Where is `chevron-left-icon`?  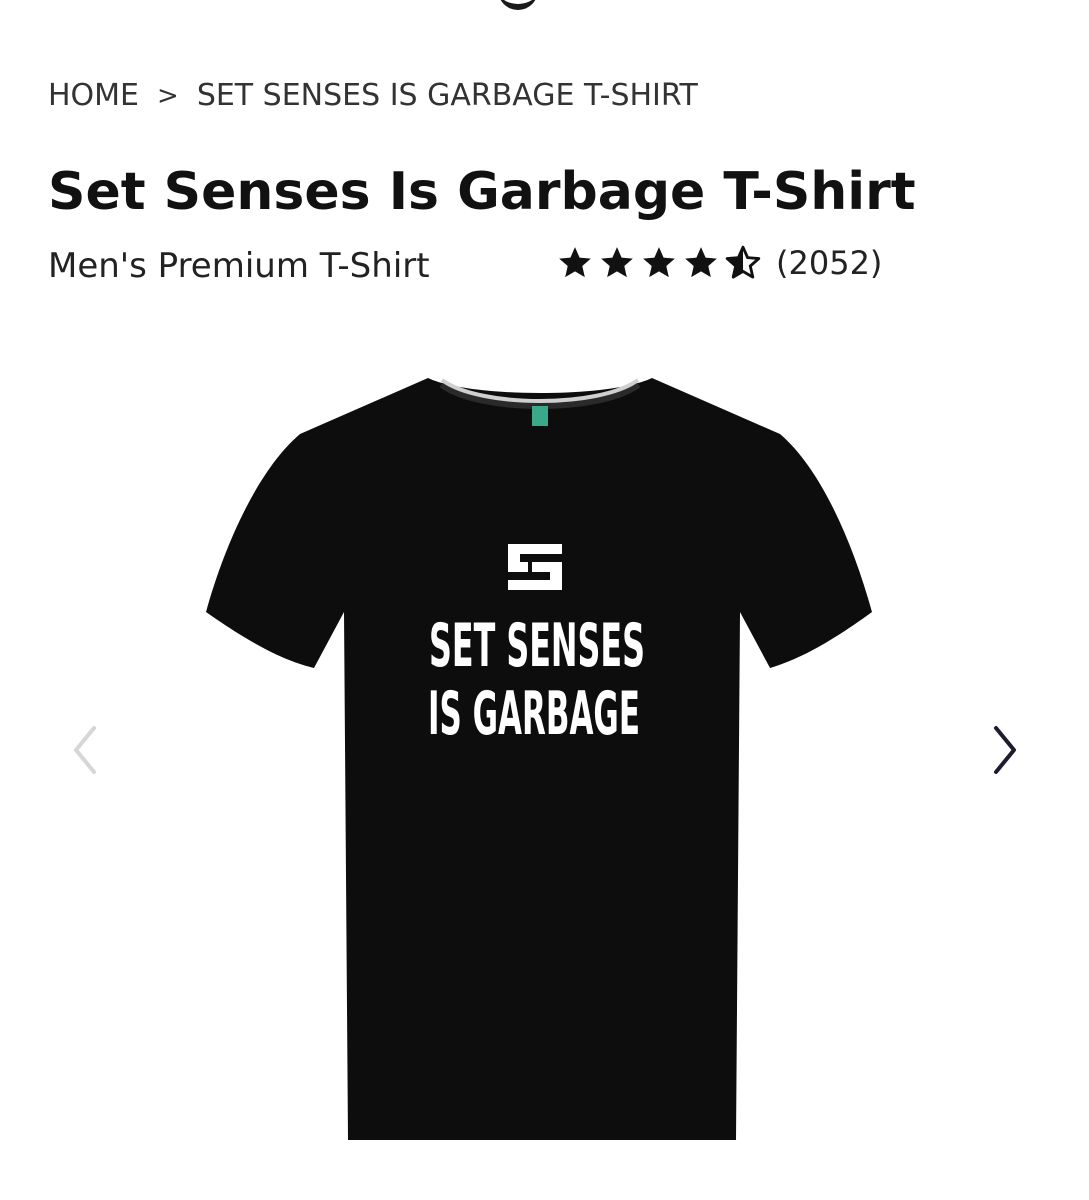
chevron-left-icon is located at coordinates (86, 750).